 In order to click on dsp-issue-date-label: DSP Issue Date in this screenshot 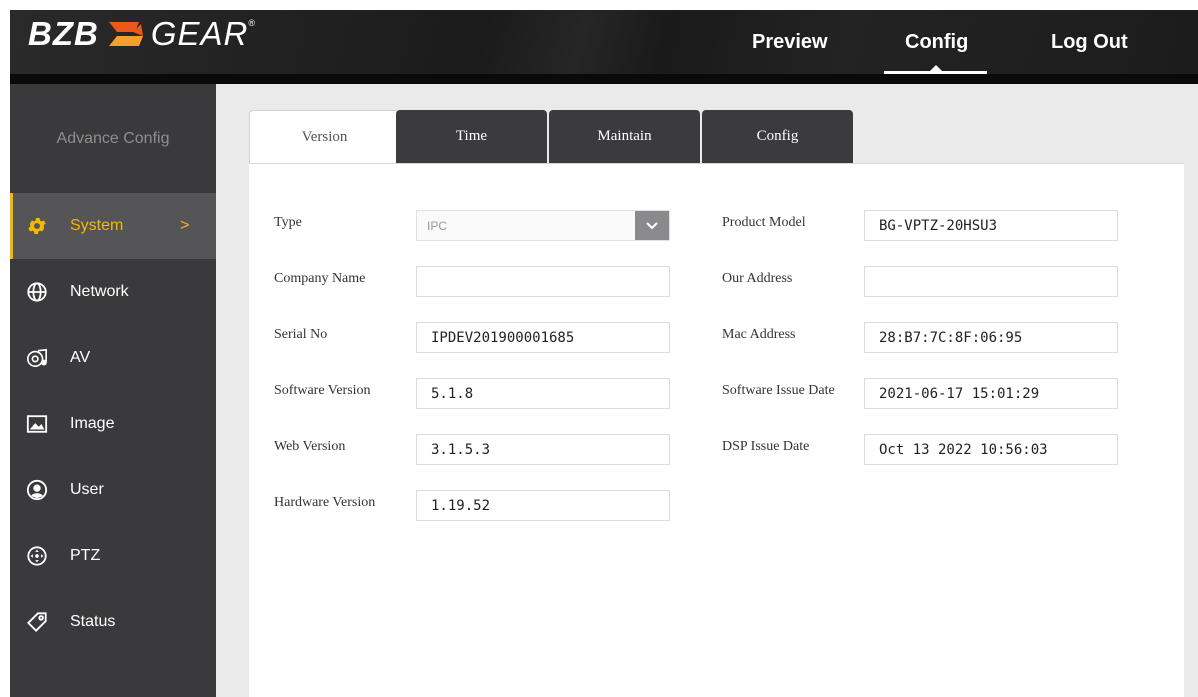, I will do `click(766, 446)`.